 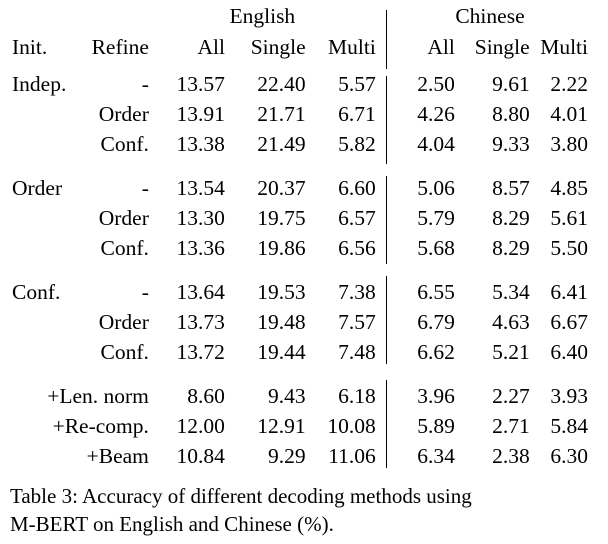 I want to click on cell-english-all: 12.00, so click(x=200, y=426).